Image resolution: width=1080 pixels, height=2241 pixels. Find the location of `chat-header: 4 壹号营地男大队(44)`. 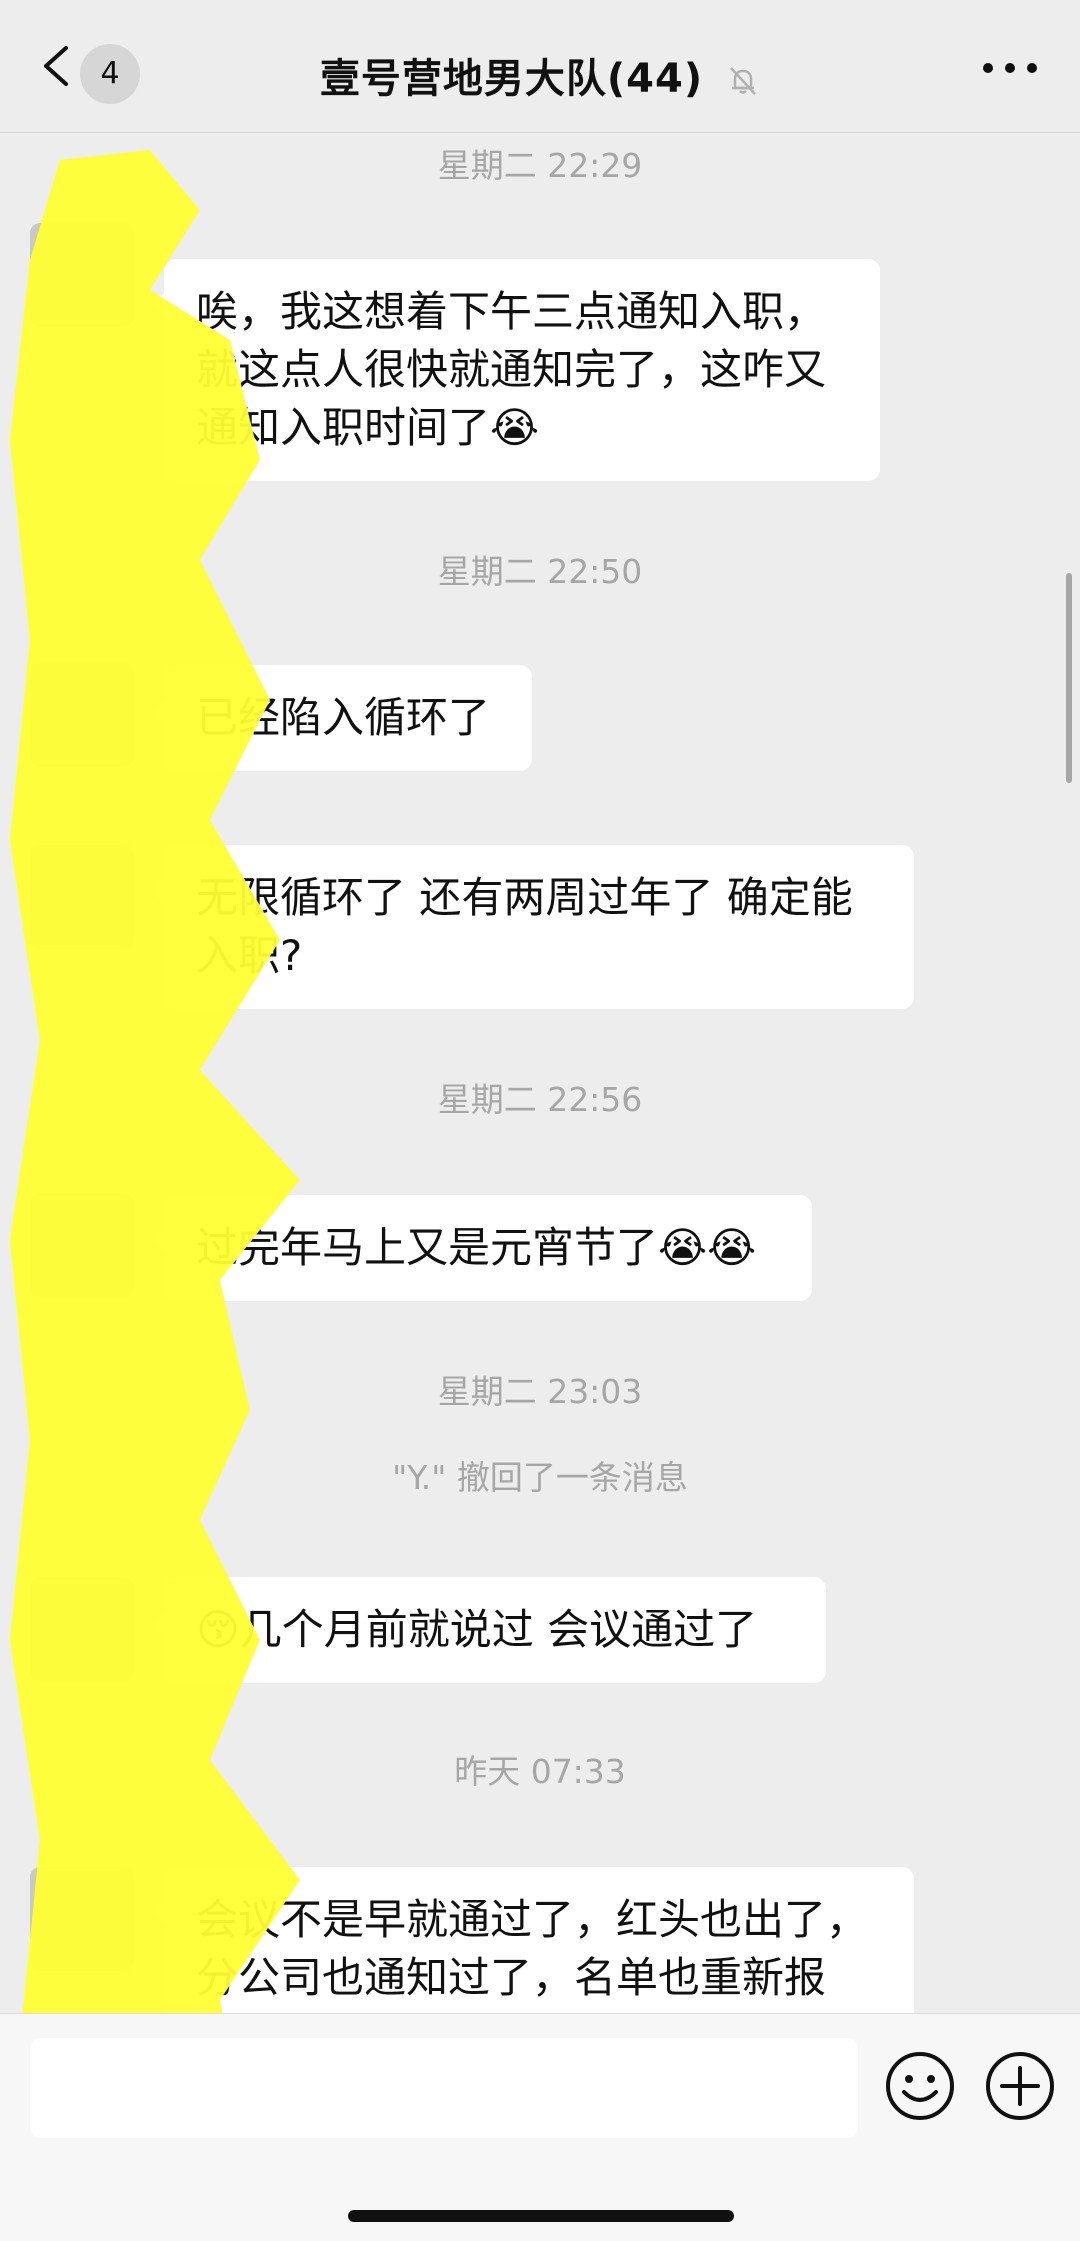

chat-header: 4 壹号营地男大队(44) is located at coordinates (540, 66).